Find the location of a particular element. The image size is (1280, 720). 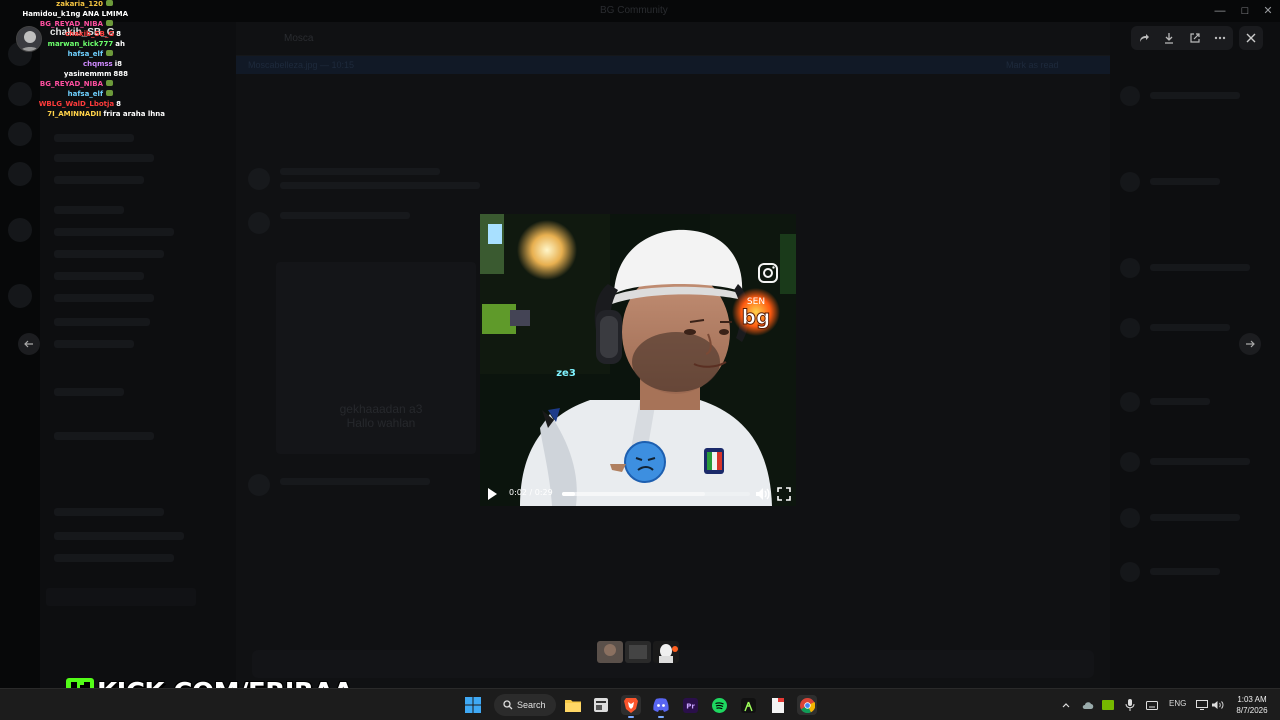

forward-icon is located at coordinates (1144, 38).